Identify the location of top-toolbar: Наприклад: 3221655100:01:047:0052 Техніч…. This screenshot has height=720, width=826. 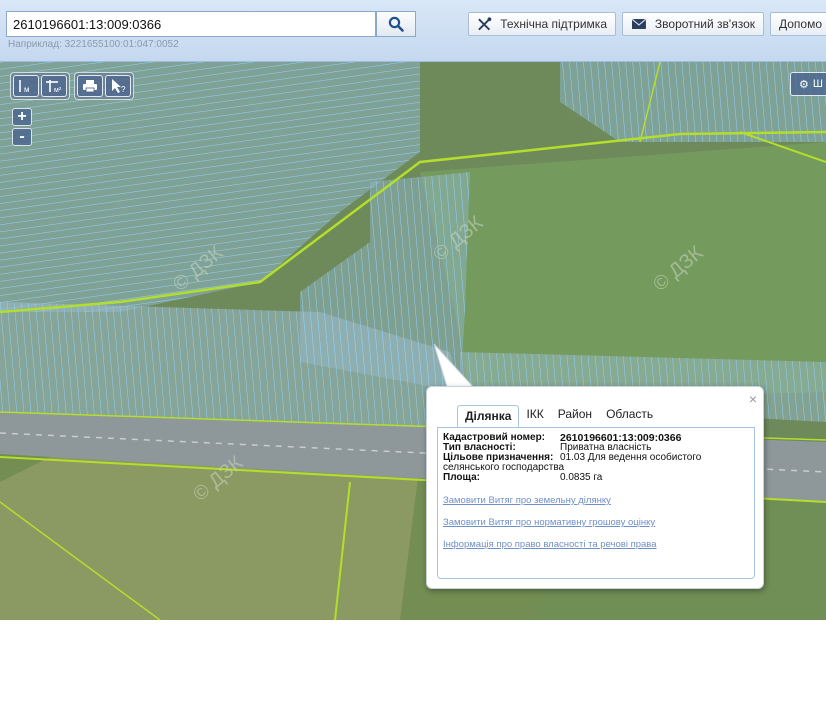
(413, 31).